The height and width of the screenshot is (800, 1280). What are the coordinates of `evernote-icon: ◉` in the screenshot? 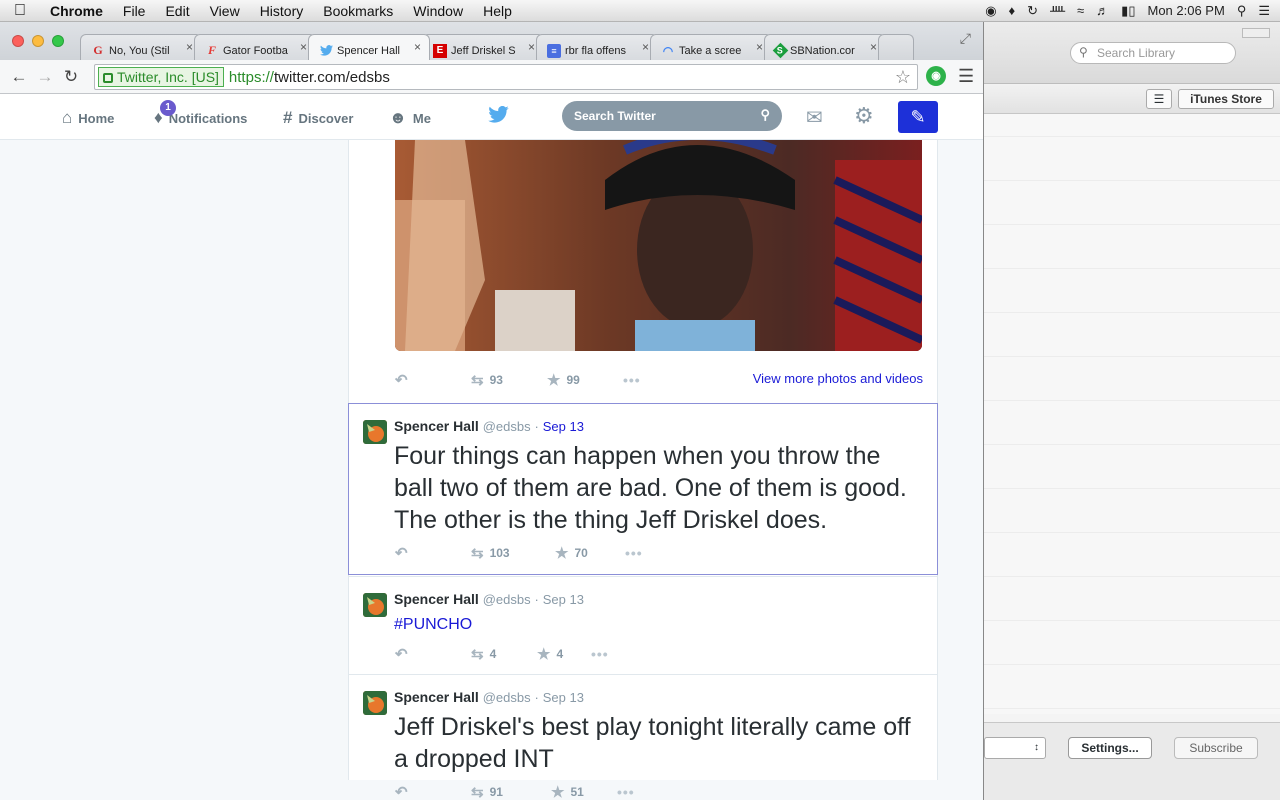 It's located at (990, 11).